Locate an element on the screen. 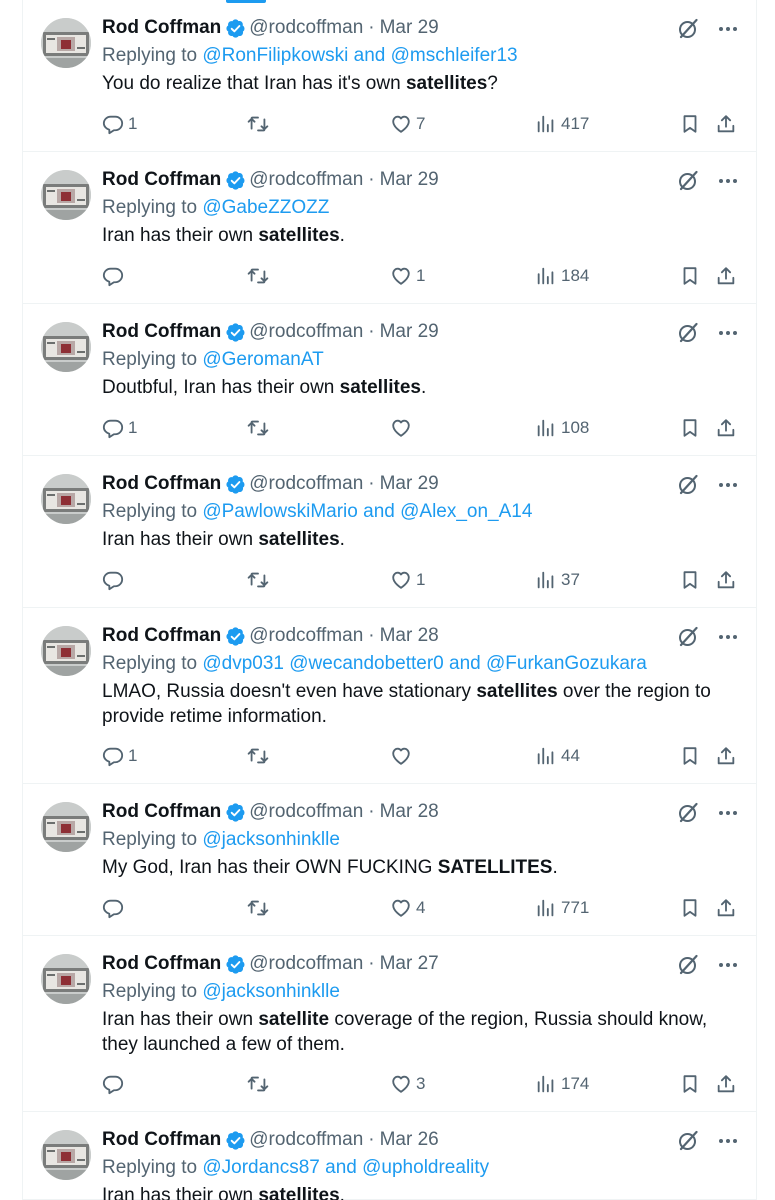 This screenshot has height=1200, width=775. like-button: 1 is located at coordinates (407, 276).